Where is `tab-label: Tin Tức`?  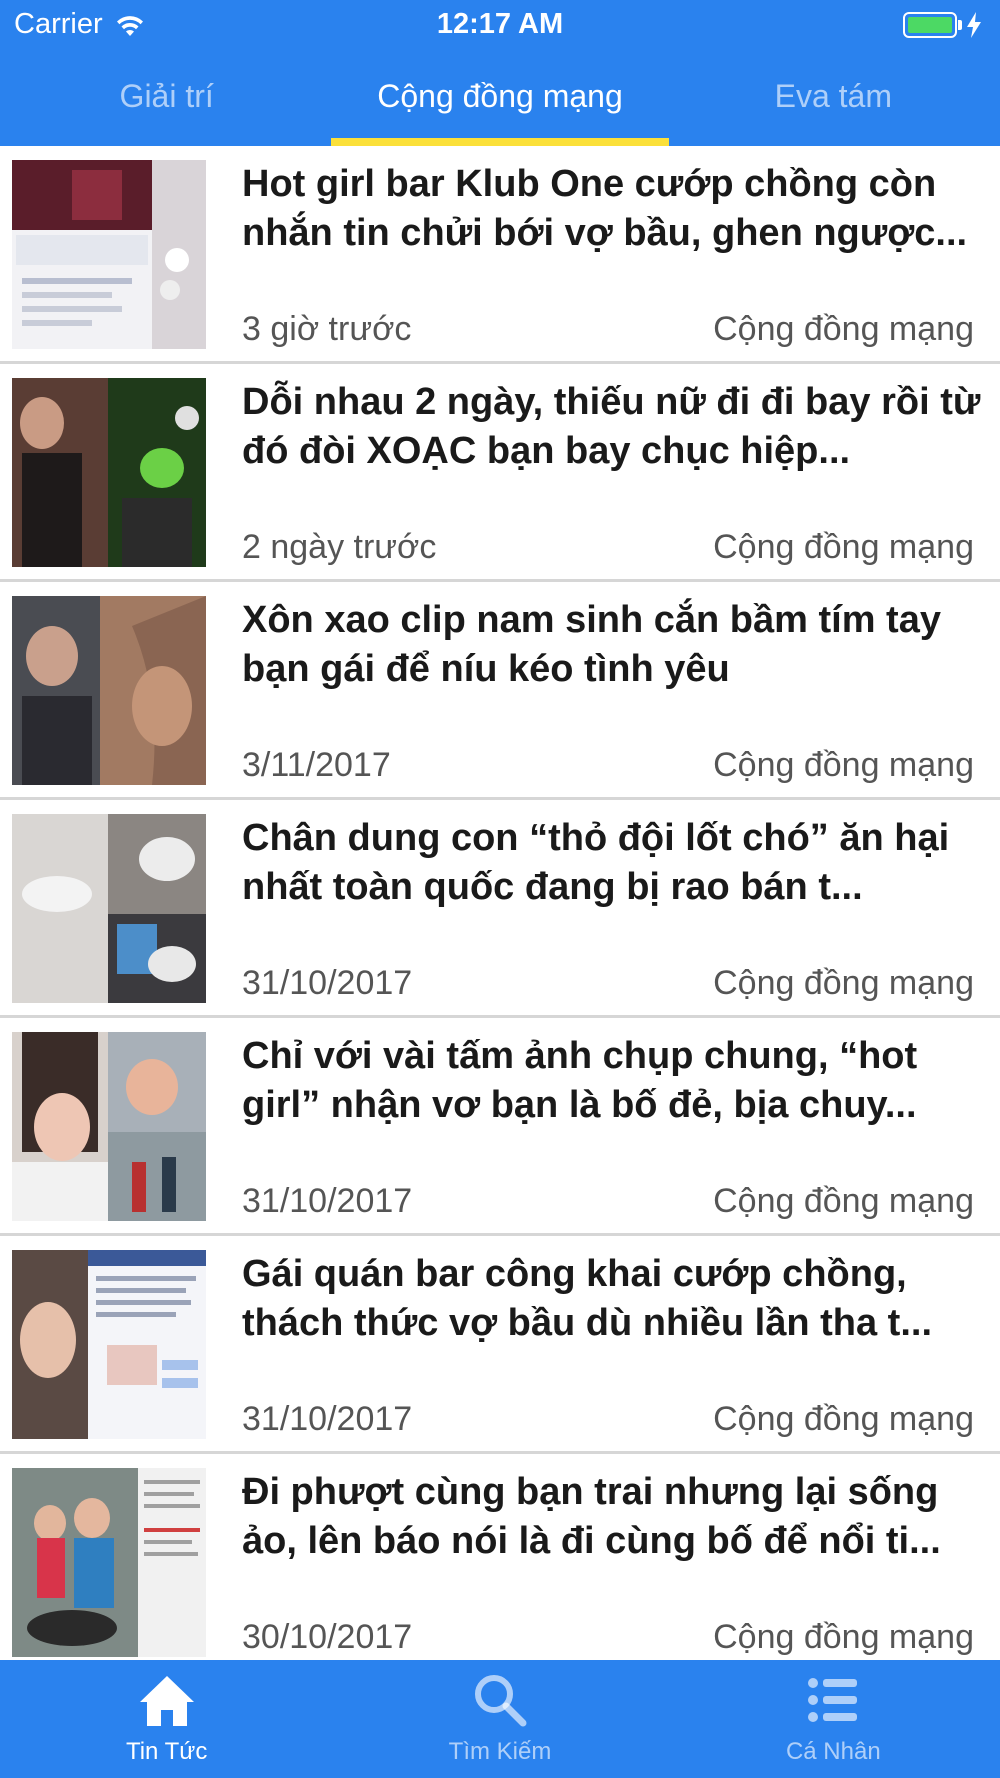
tab-label: Tin Tức is located at coordinates (166, 1751).